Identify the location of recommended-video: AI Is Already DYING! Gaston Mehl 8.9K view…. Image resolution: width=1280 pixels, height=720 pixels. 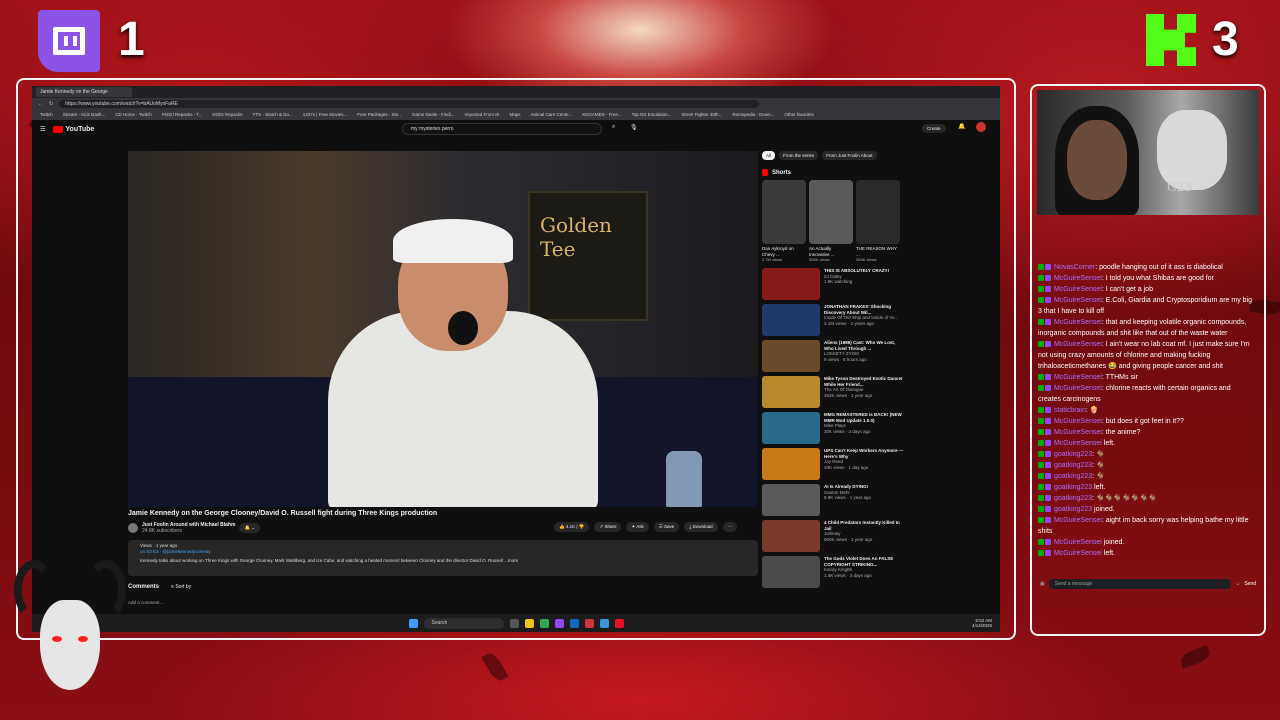
(881, 500).